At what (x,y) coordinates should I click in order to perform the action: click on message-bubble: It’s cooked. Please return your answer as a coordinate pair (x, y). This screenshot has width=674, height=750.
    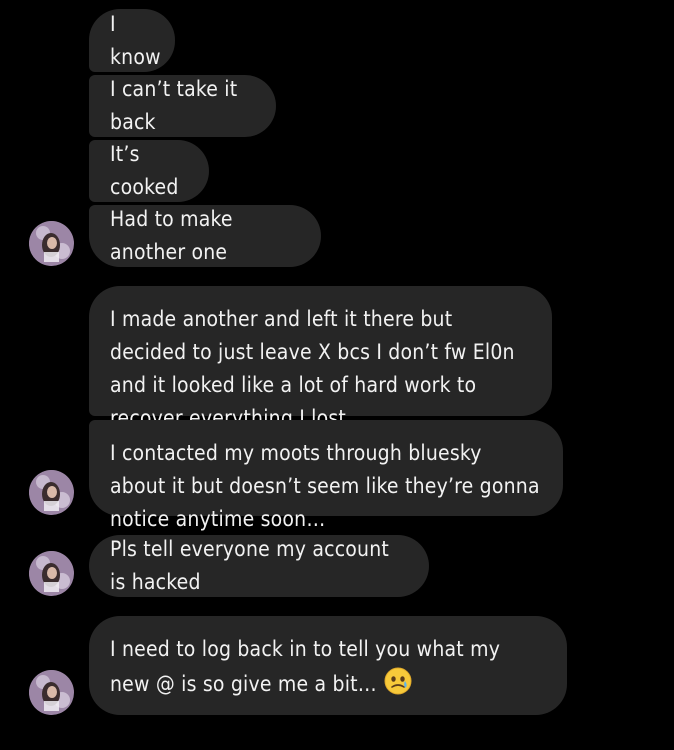
    Looking at the image, I should click on (149, 171).